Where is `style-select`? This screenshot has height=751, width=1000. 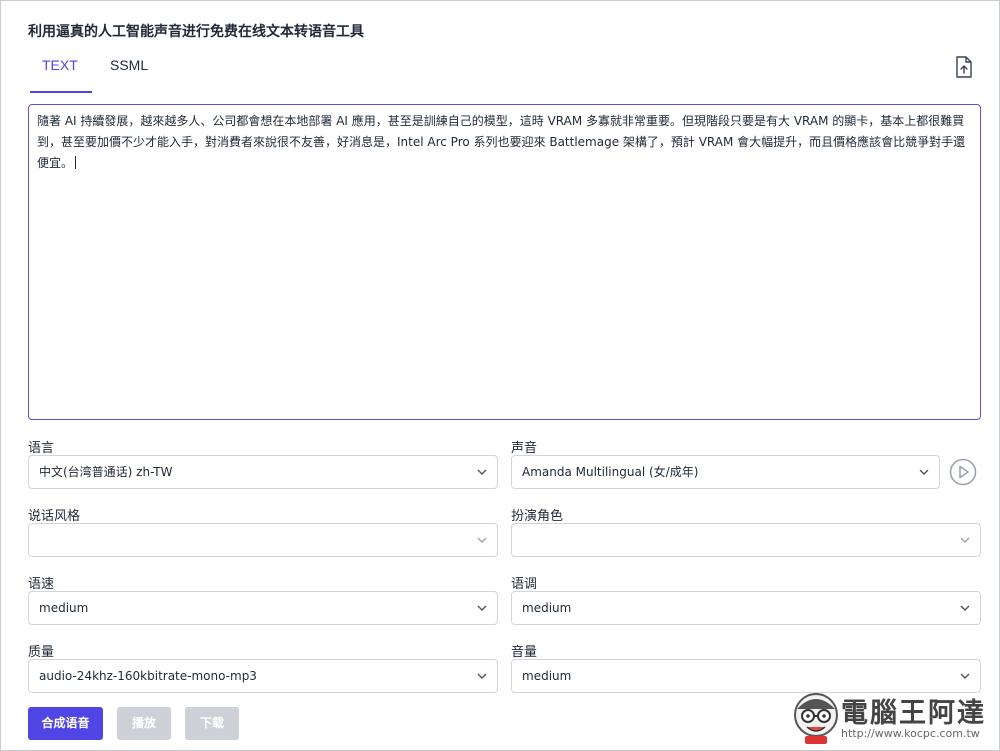
style-select is located at coordinates (263, 540).